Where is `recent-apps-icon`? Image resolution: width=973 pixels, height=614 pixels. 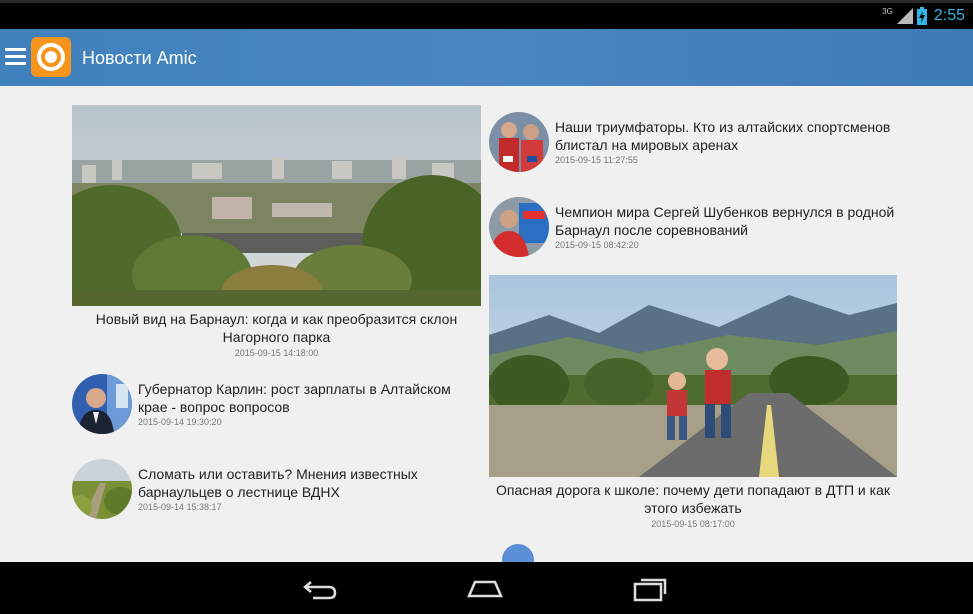
recent-apps-icon is located at coordinates (651, 588).